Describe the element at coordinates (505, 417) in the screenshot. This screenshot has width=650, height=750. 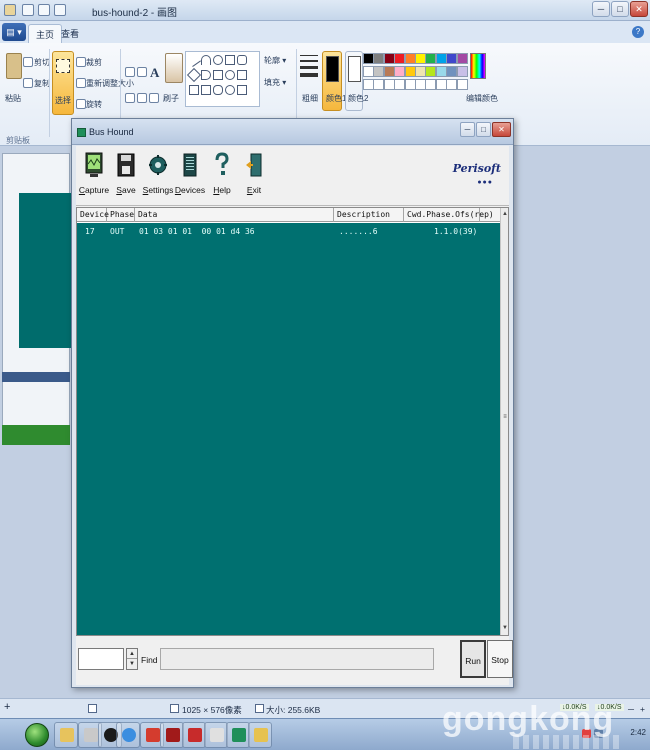
I see `scroll-grip-icon: ≡` at that location.